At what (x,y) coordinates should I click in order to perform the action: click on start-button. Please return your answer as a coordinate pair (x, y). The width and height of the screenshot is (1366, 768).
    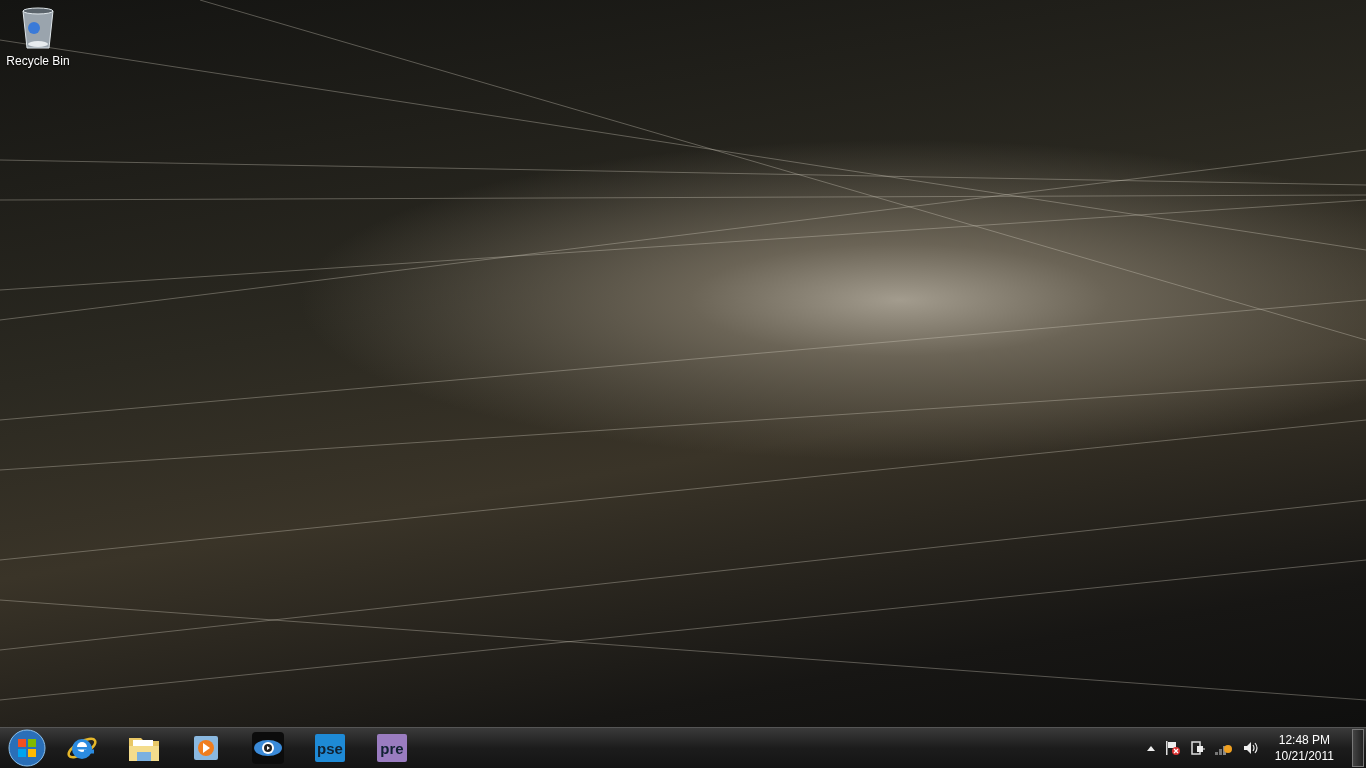
    Looking at the image, I should click on (27, 748).